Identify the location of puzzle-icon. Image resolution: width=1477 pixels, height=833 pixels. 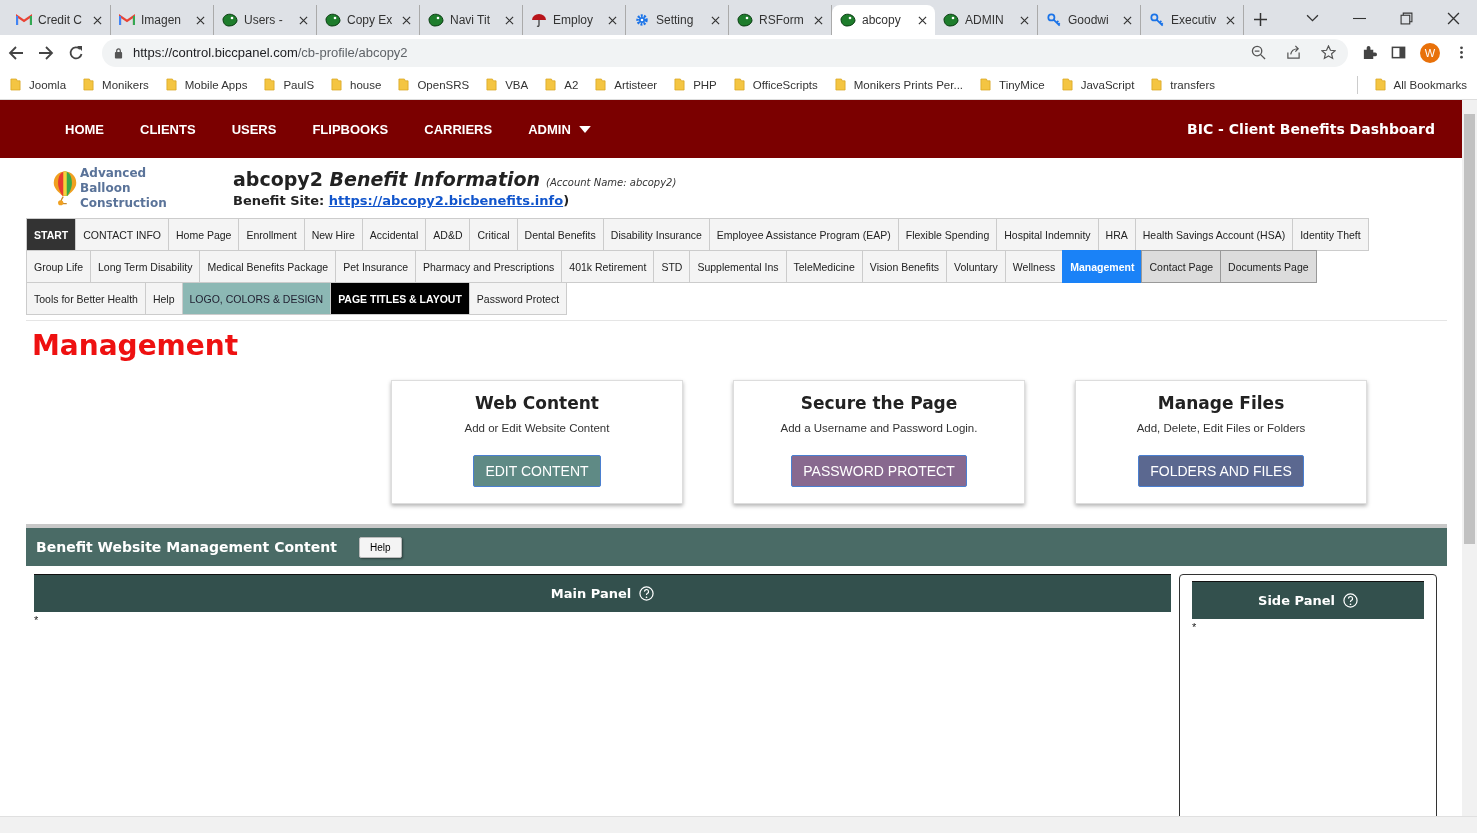
(1369, 52).